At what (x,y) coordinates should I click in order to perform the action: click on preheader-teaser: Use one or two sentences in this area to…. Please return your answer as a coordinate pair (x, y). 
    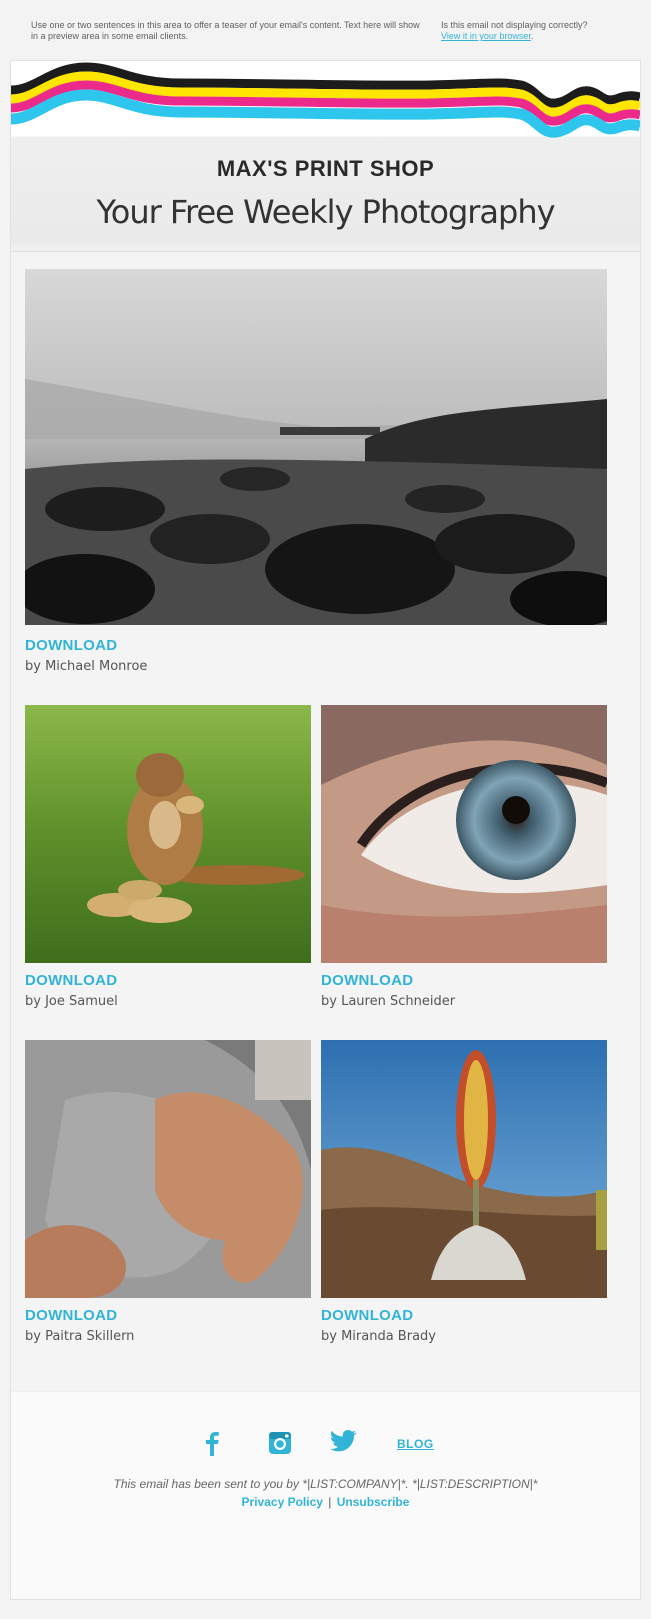
    Looking at the image, I should click on (225, 30).